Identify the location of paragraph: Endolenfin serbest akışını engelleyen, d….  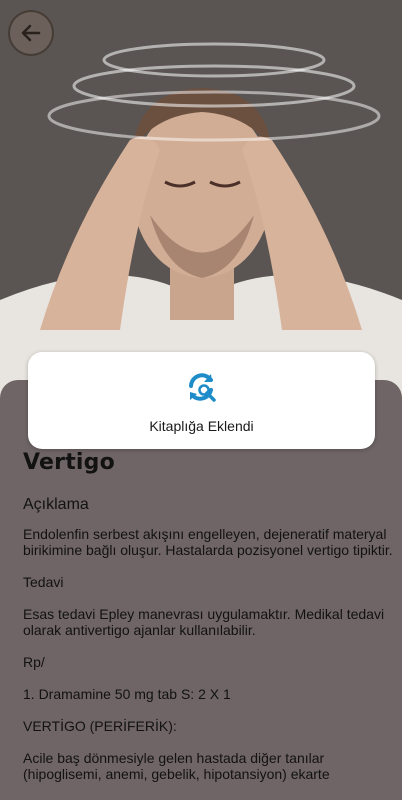
(208, 542).